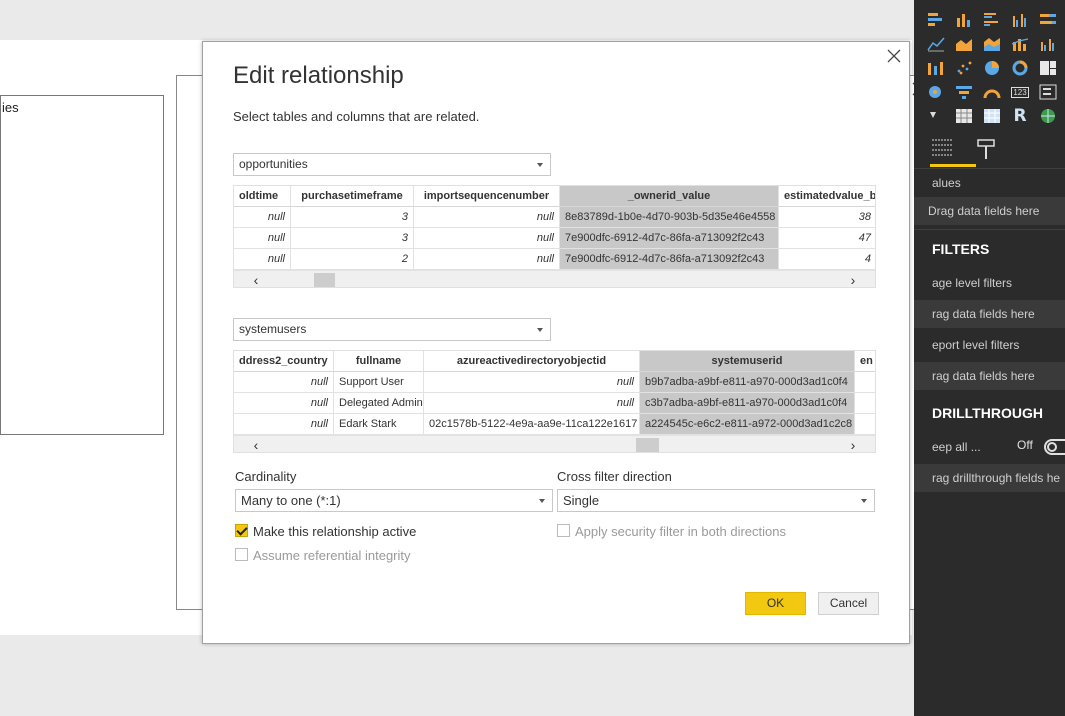 The image size is (1065, 716). Describe the element at coordinates (747, 424) in the screenshot. I see `table-cell: a224545c-e6c2-e811-a972-000d3ad1c2c8` at that location.